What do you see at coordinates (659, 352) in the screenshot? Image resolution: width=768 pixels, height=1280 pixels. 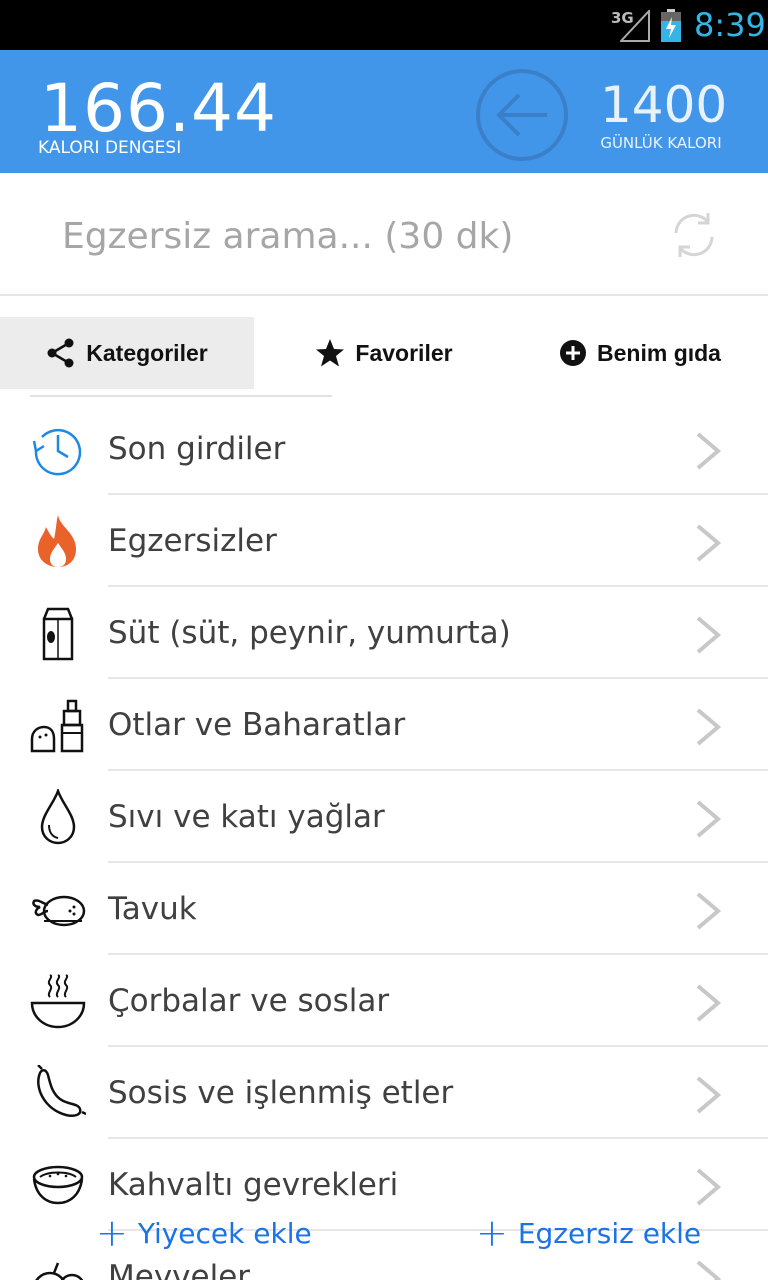 I see `tab-label: Benim gıda` at bounding box center [659, 352].